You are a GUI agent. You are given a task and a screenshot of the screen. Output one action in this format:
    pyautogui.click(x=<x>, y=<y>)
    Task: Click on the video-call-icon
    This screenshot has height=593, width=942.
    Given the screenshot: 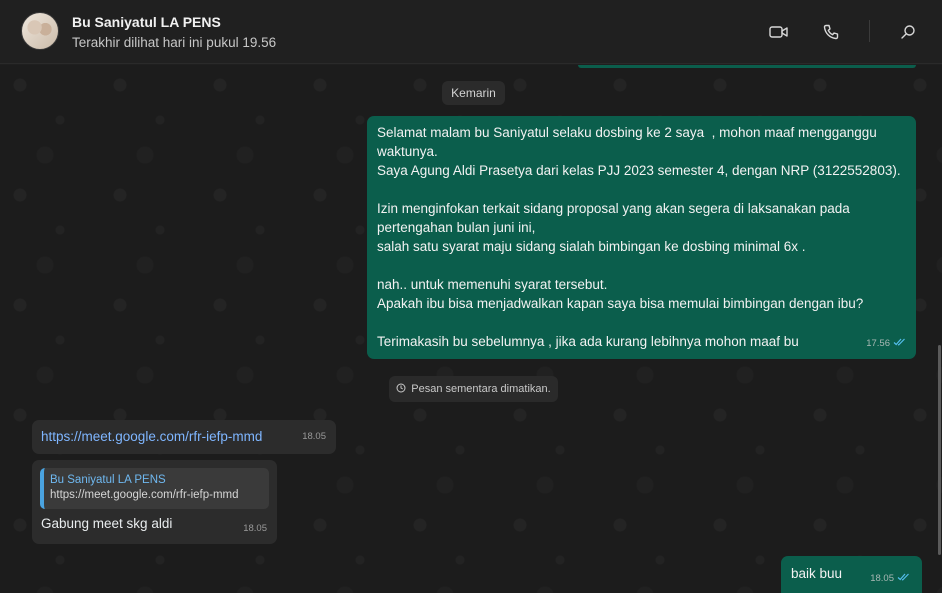 What is the action you would take?
    pyautogui.click(x=779, y=32)
    